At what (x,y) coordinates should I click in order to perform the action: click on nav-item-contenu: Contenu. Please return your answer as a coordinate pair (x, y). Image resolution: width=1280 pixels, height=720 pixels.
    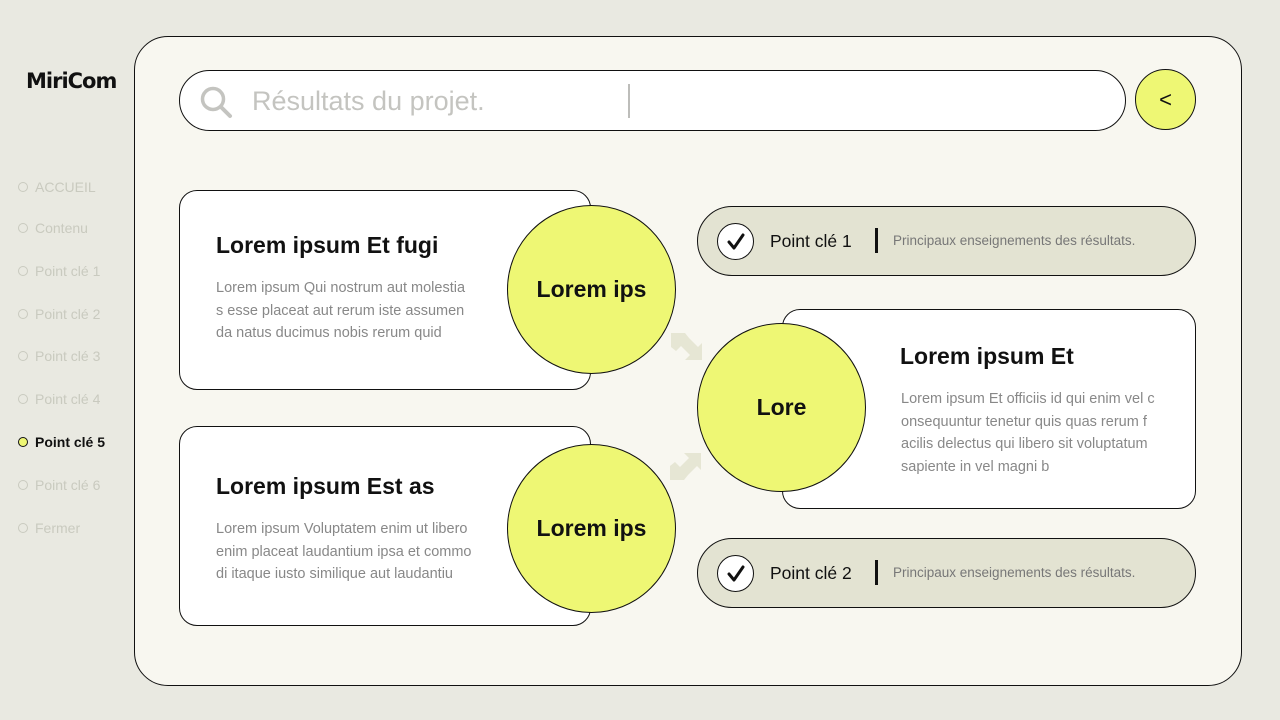
    Looking at the image, I should click on (53, 228).